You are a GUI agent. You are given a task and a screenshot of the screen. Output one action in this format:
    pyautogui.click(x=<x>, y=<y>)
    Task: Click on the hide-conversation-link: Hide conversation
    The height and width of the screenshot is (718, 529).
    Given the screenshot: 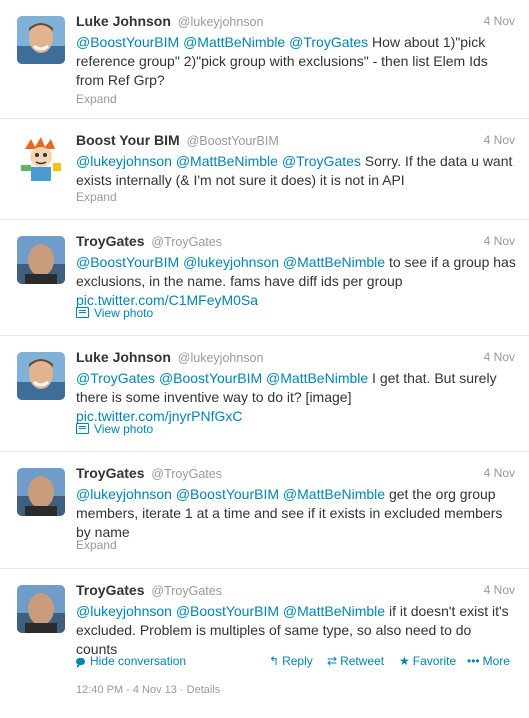 What is the action you would take?
    pyautogui.click(x=131, y=661)
    